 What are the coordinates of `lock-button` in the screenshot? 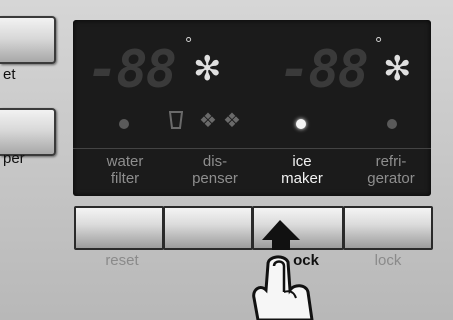 It's located at (388, 228).